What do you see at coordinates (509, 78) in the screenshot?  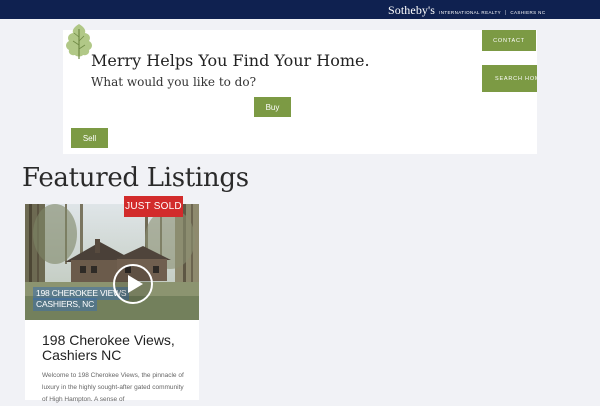 I see `search-homes-button: SEARCH HOMES` at bounding box center [509, 78].